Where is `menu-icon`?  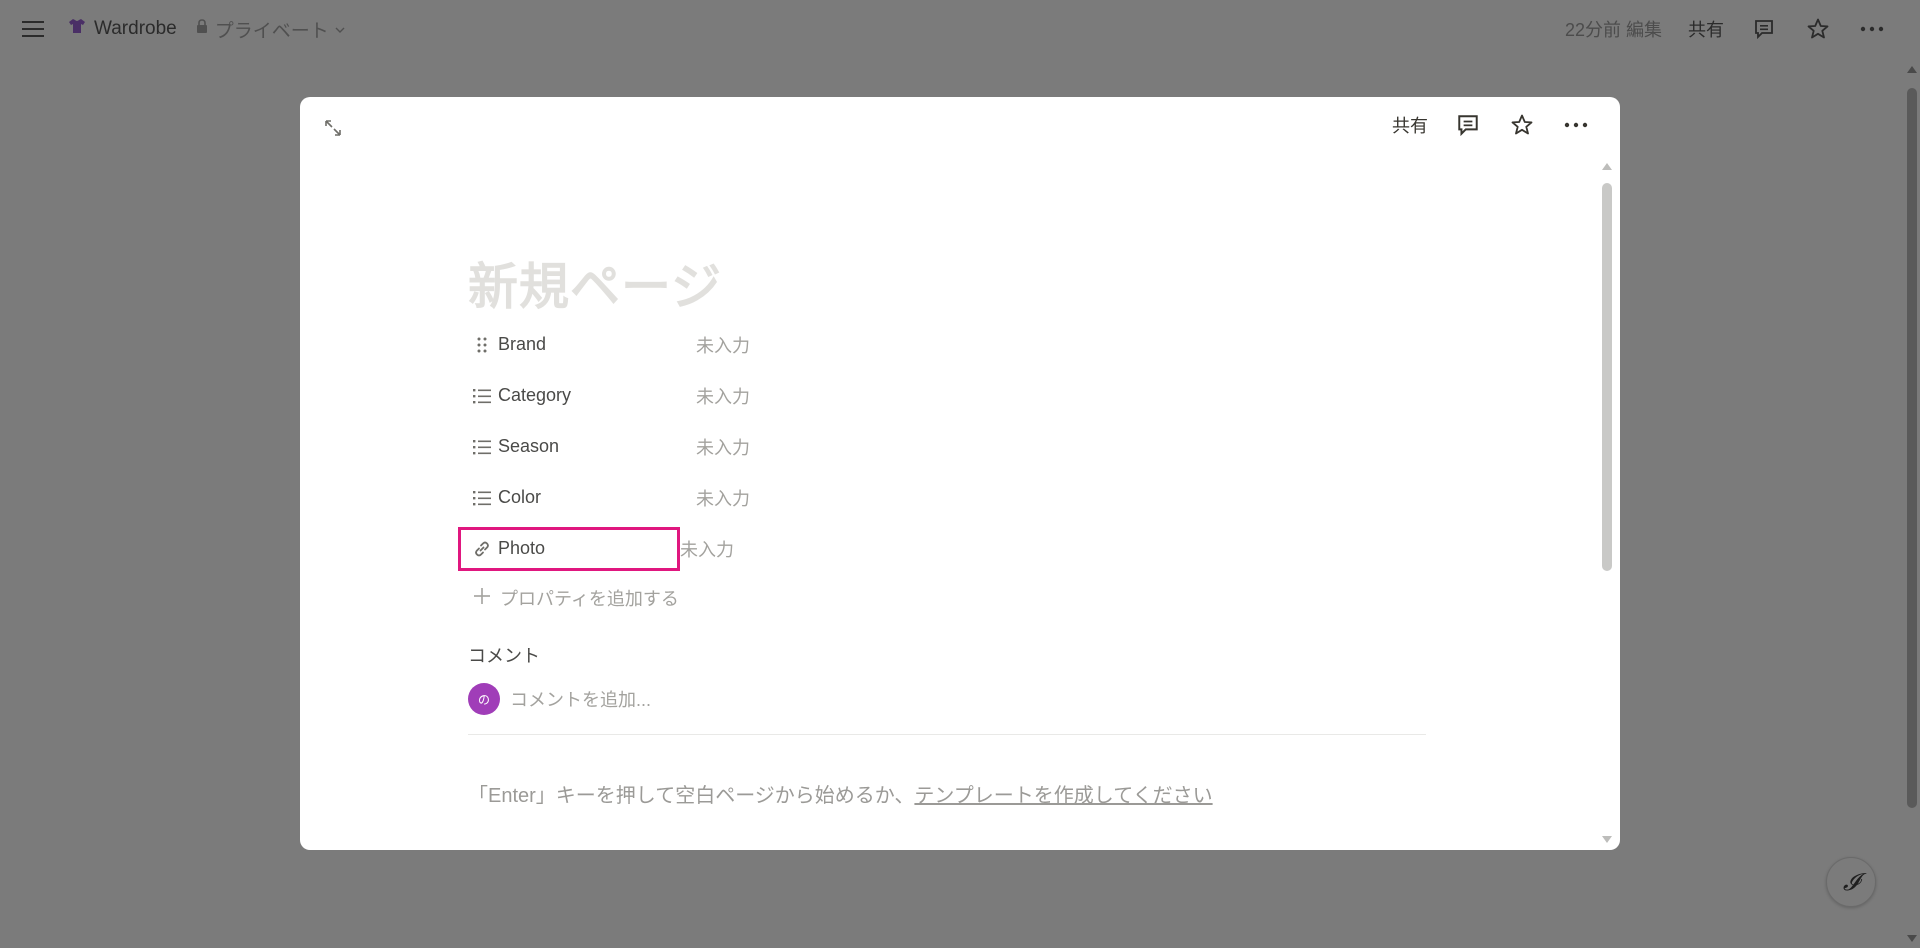 menu-icon is located at coordinates (33, 29).